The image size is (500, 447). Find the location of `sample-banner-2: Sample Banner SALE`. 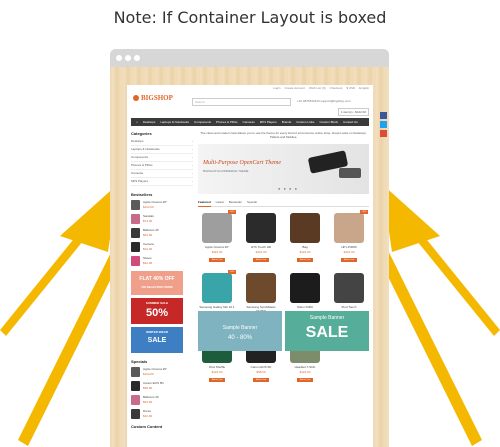

sample-banner-2: Sample Banner SALE is located at coordinates (327, 331).